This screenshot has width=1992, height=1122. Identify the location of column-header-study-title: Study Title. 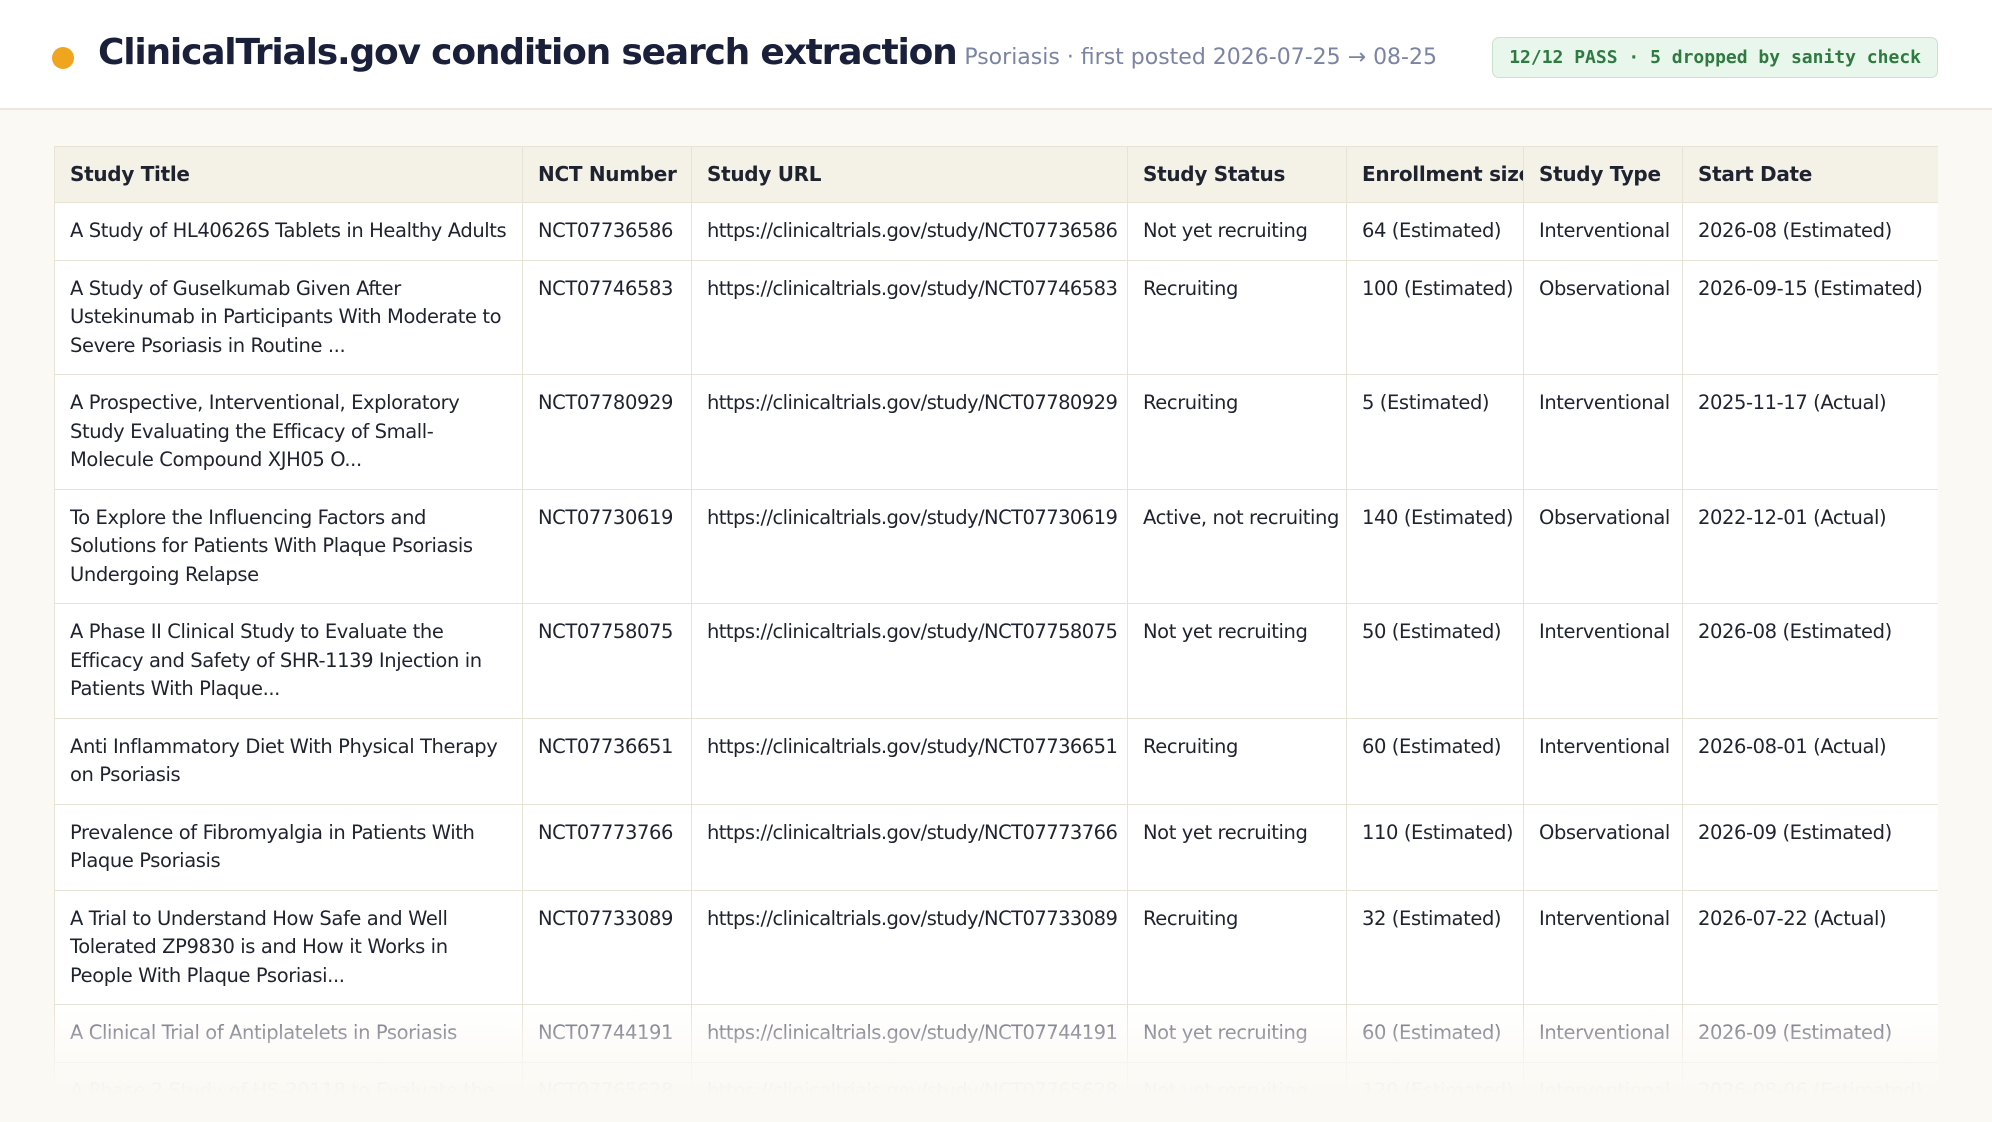
(288, 174).